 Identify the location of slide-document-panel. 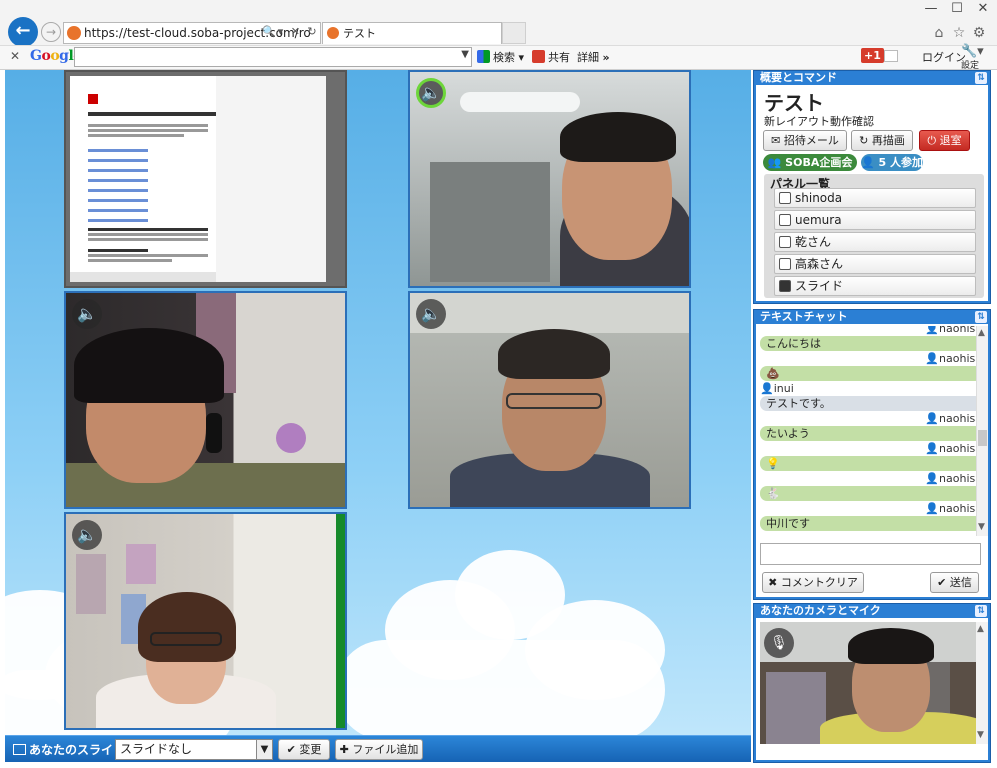
(205, 179).